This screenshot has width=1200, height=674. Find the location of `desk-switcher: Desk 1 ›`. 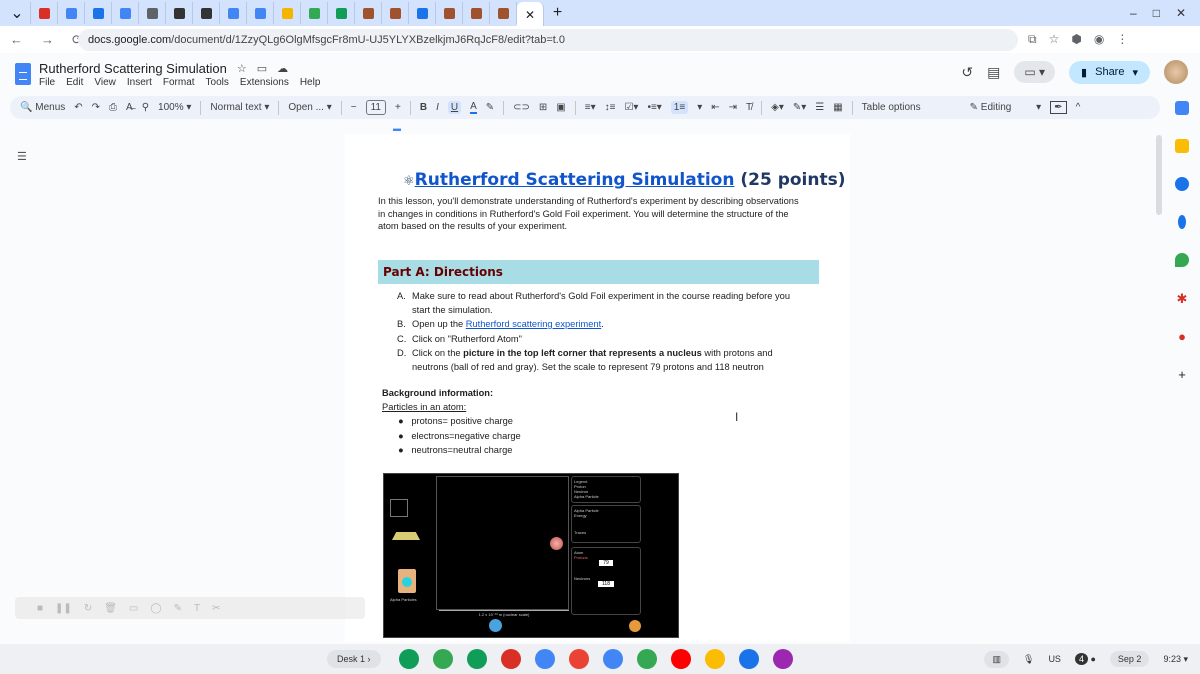

desk-switcher: Desk 1 › is located at coordinates (354, 659).